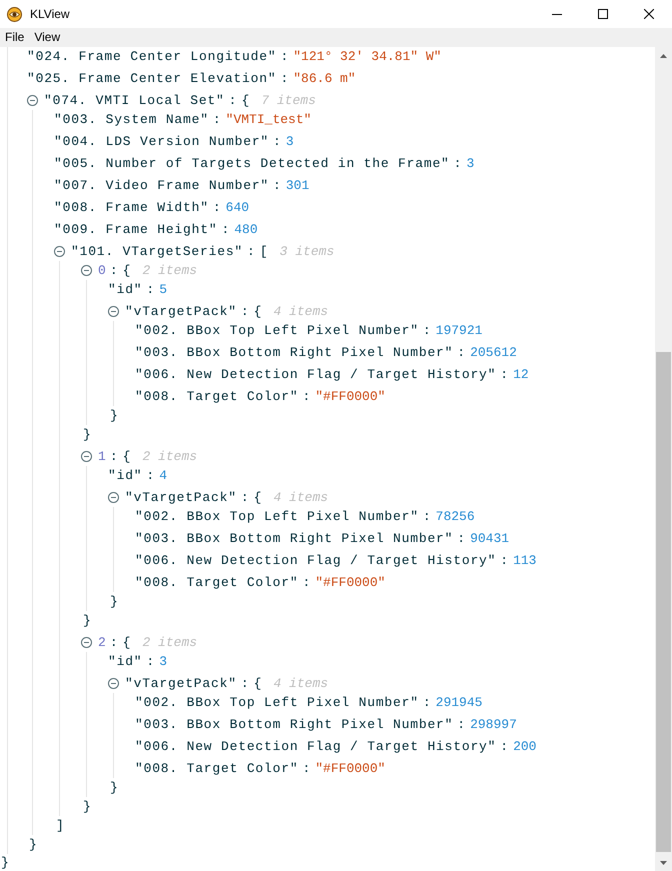  What do you see at coordinates (238, 208) in the screenshot?
I see `number-value: 640` at bounding box center [238, 208].